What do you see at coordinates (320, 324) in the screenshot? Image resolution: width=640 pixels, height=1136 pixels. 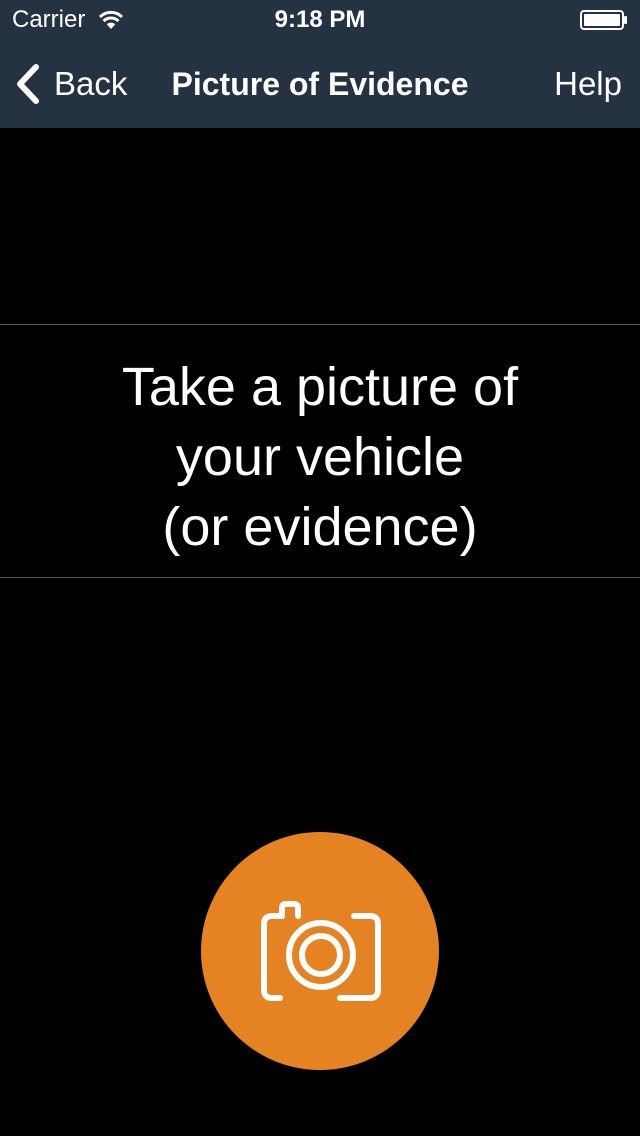 I see `top-divider` at bounding box center [320, 324].